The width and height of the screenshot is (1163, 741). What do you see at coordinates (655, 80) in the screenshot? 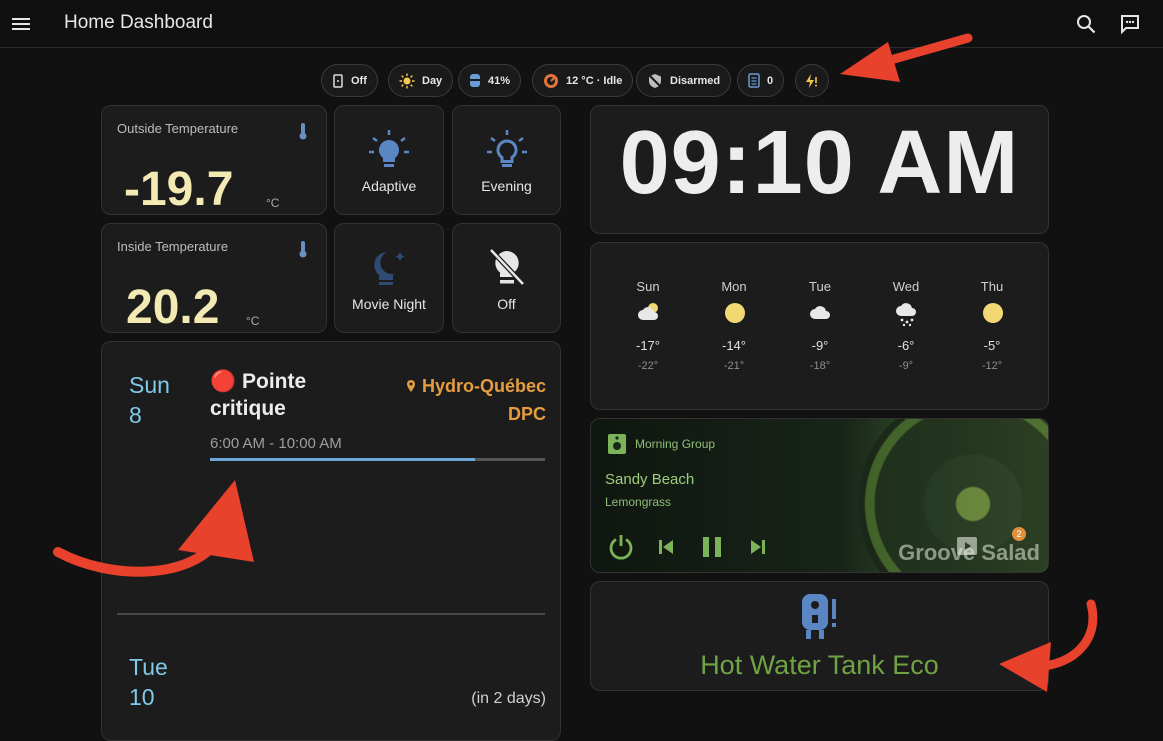
I see `shield-off-icon` at bounding box center [655, 80].